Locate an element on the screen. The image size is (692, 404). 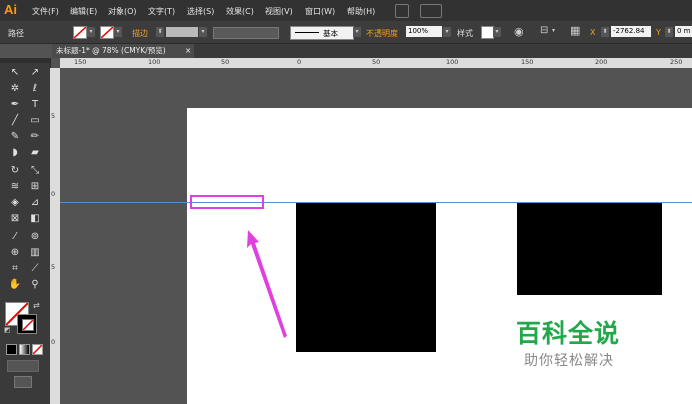
menu-help: 帮助(H) is located at coordinates (361, 11).